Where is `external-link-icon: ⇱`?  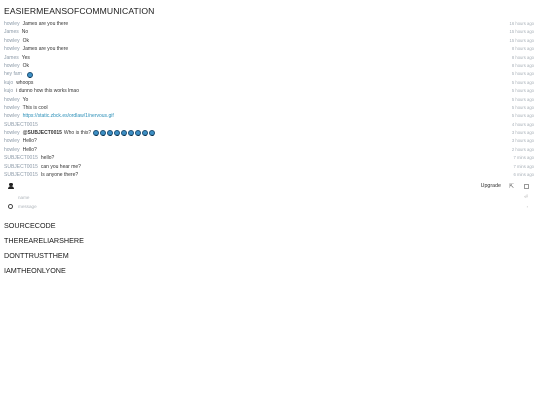
external-link-icon: ⇱ is located at coordinates (511, 186).